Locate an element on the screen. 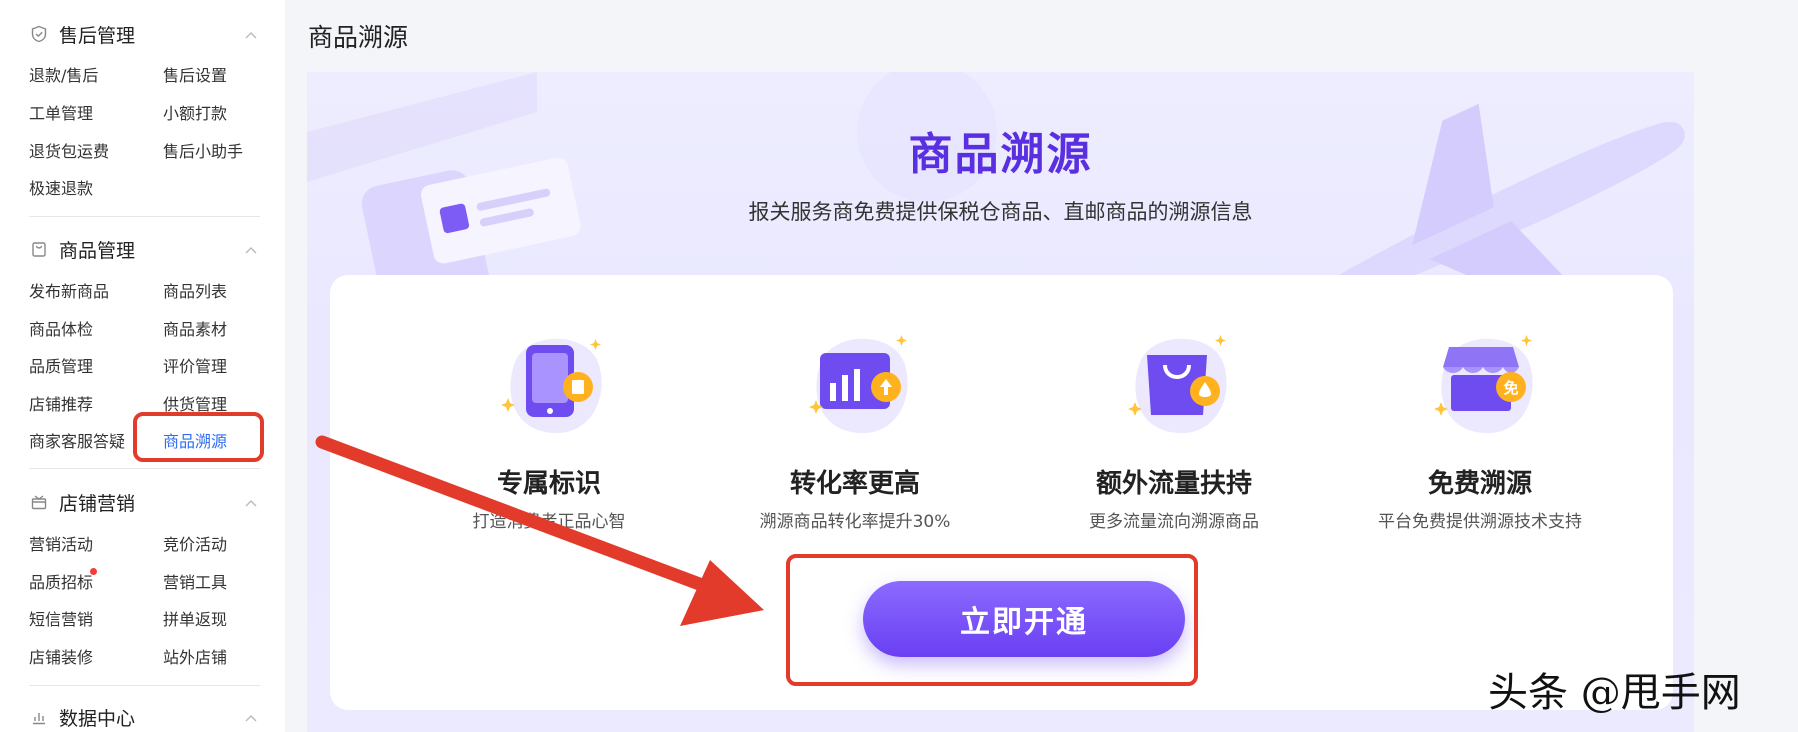 The image size is (1798, 732). section-title: 店铺营销 is located at coordinates (97, 503).